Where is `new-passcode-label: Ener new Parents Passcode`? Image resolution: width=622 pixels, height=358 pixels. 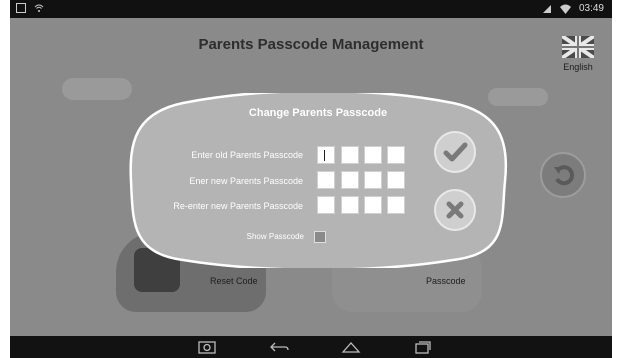
new-passcode-label: Ener new Parents Passcode is located at coordinates (246, 181).